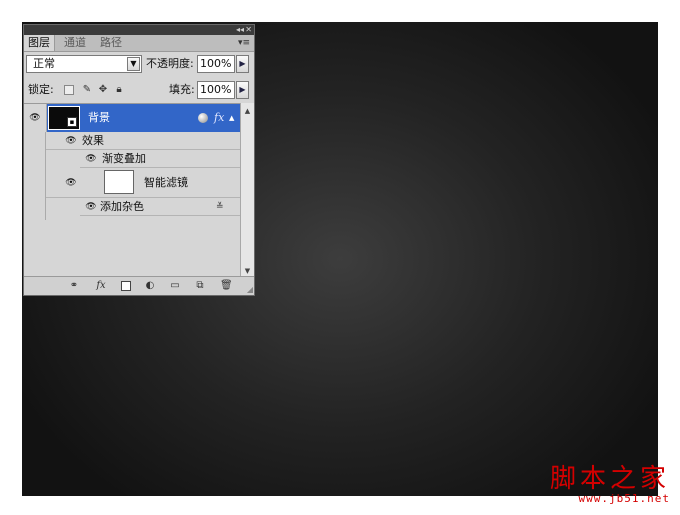 Image resolution: width=680 pixels, height=515 pixels. What do you see at coordinates (242, 90) in the screenshot?
I see `fill-slider-button: ▶` at bounding box center [242, 90].